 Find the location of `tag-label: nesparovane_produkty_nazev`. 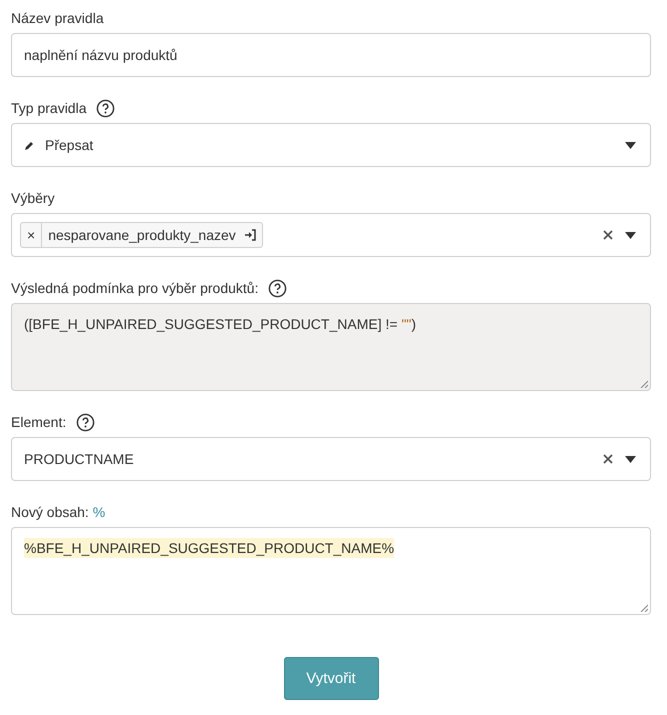

tag-label: nesparovane_produkty_nazev is located at coordinates (142, 235).